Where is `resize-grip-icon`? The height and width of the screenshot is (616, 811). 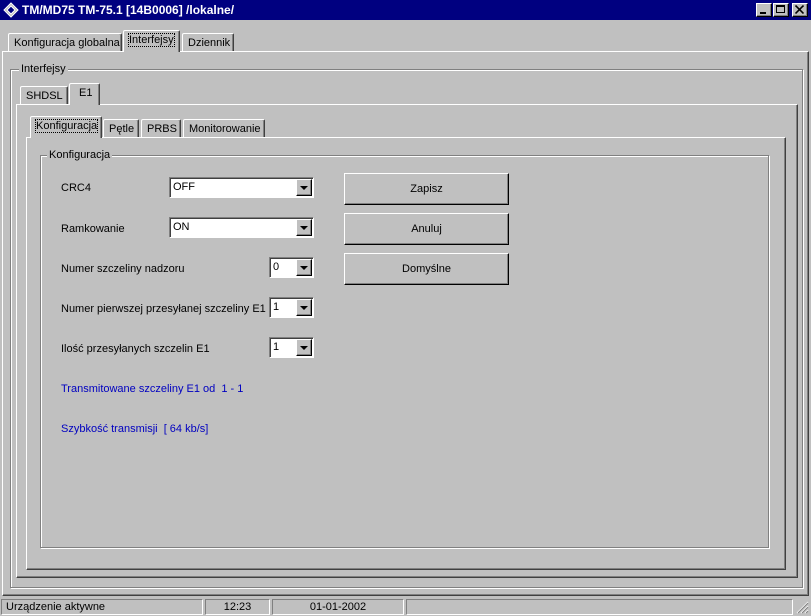
resize-grip-icon is located at coordinates (802, 607).